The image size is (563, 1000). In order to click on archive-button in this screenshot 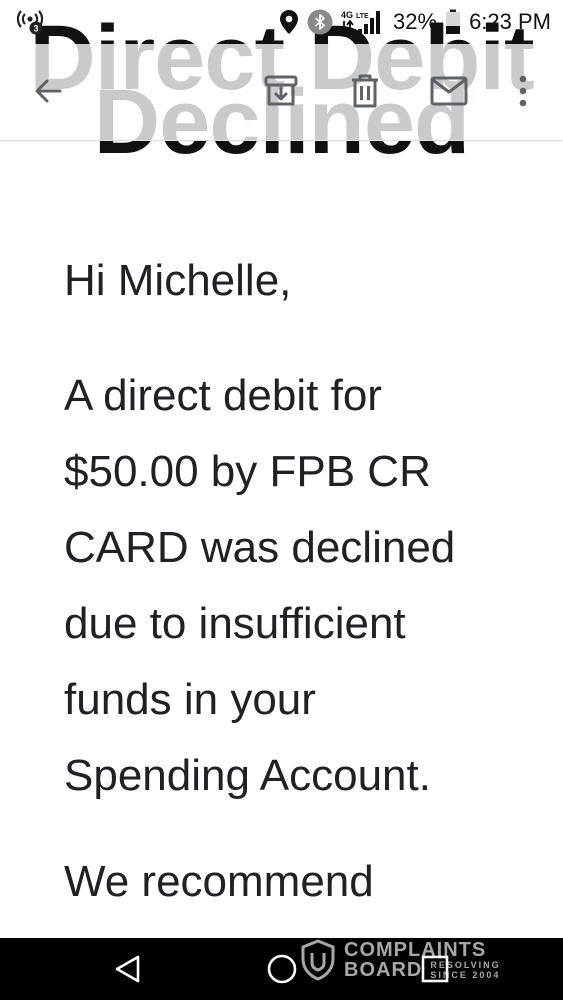, I will do `click(281, 91)`.